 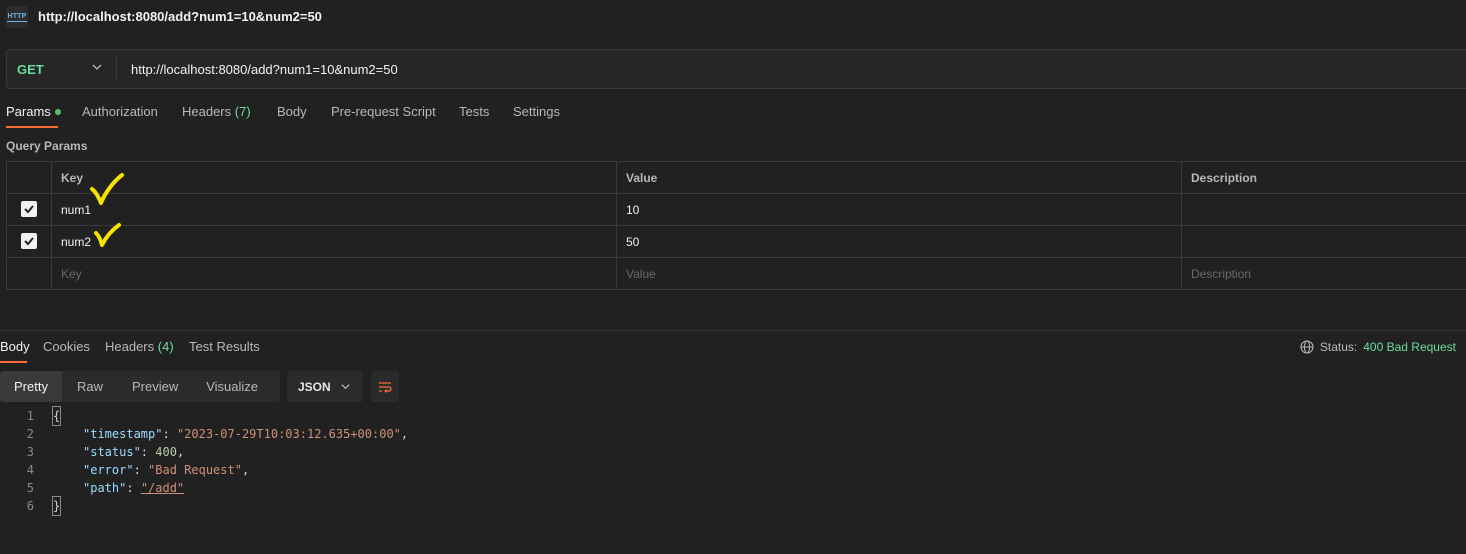 What do you see at coordinates (899, 273) in the screenshot?
I see `value-placeholder: Value` at bounding box center [899, 273].